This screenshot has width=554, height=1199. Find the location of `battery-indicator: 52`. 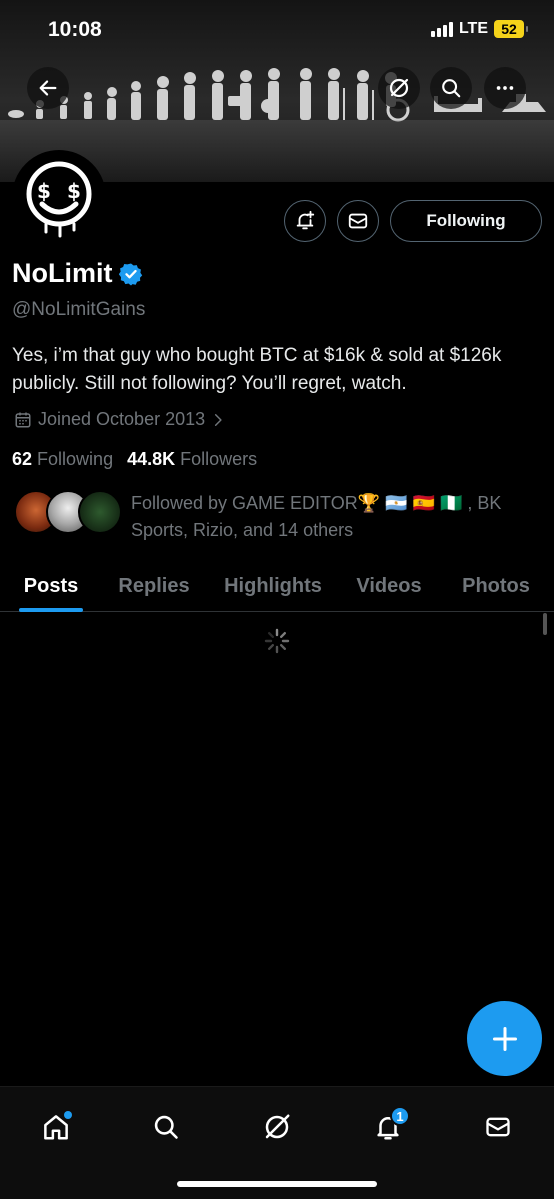

battery-indicator: 52 is located at coordinates (511, 29).